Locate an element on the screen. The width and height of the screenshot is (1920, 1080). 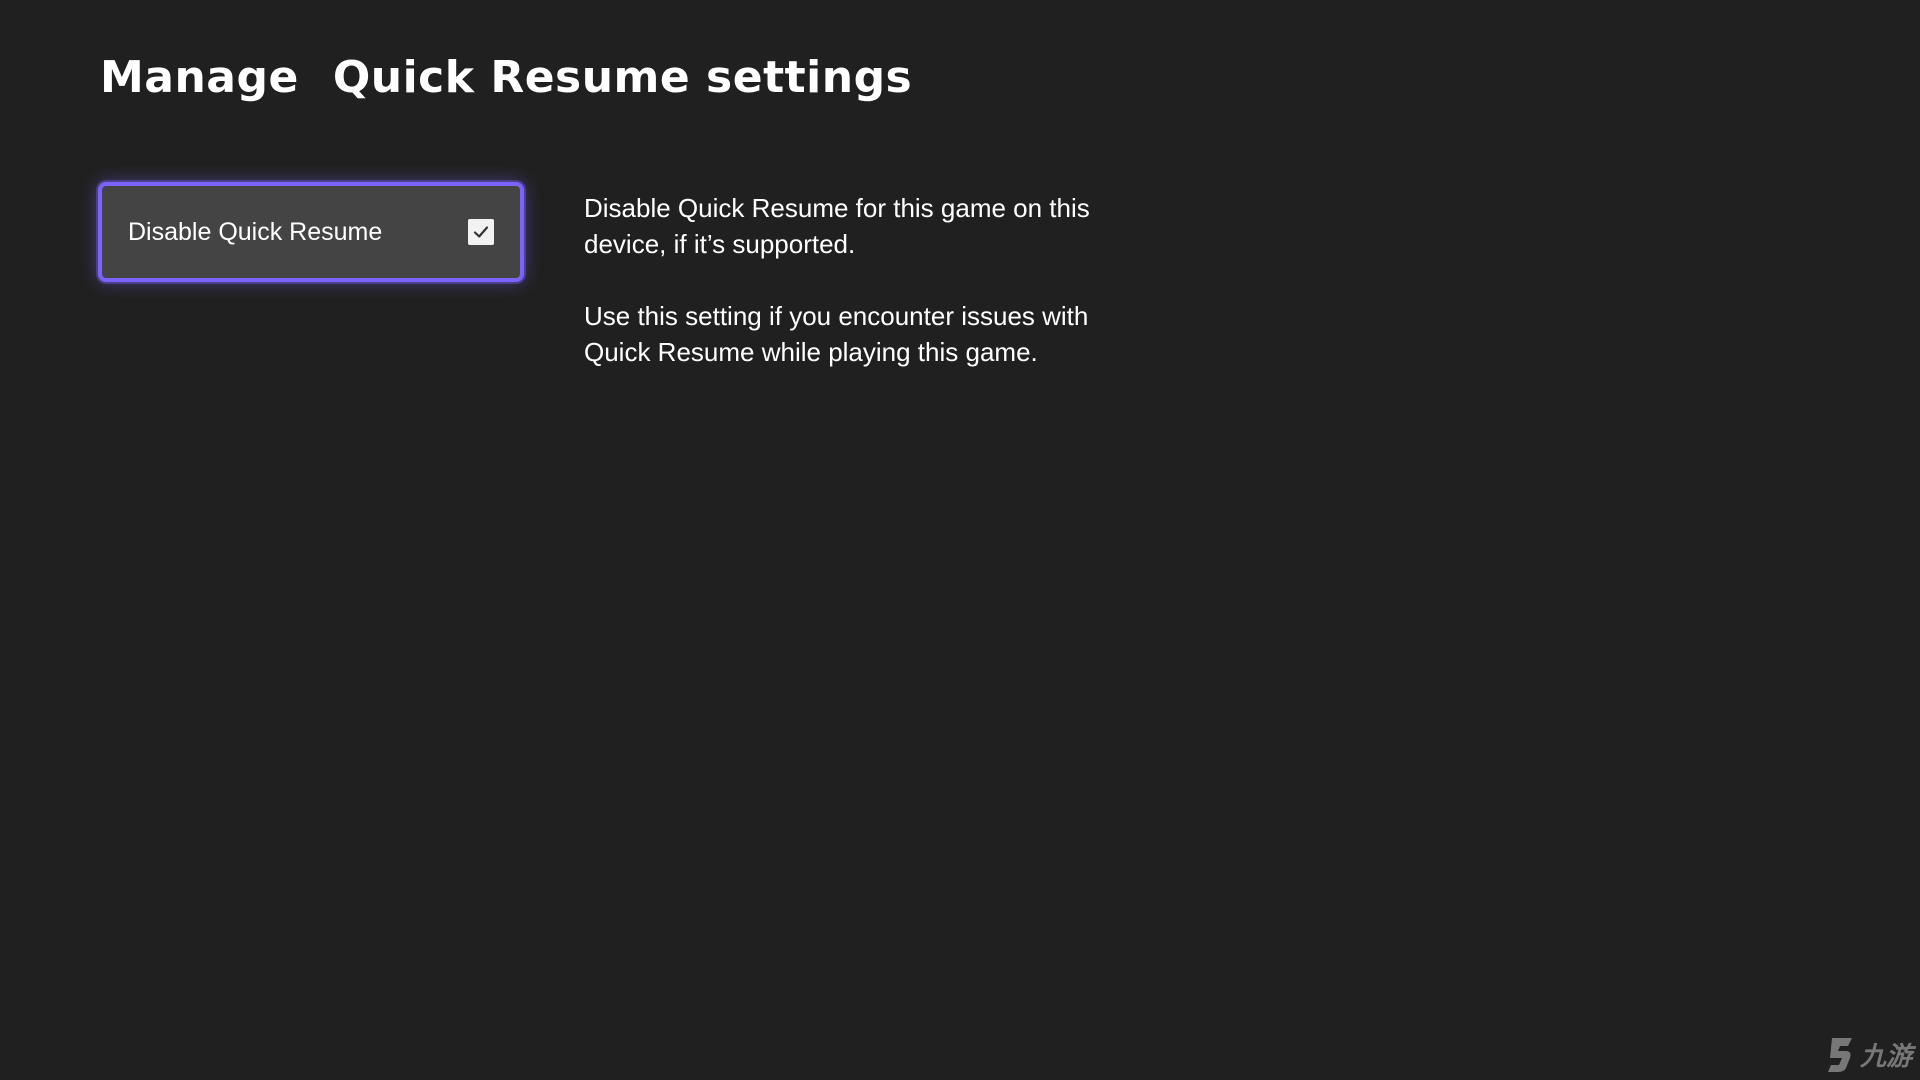
checkmark-icon is located at coordinates (481, 232).